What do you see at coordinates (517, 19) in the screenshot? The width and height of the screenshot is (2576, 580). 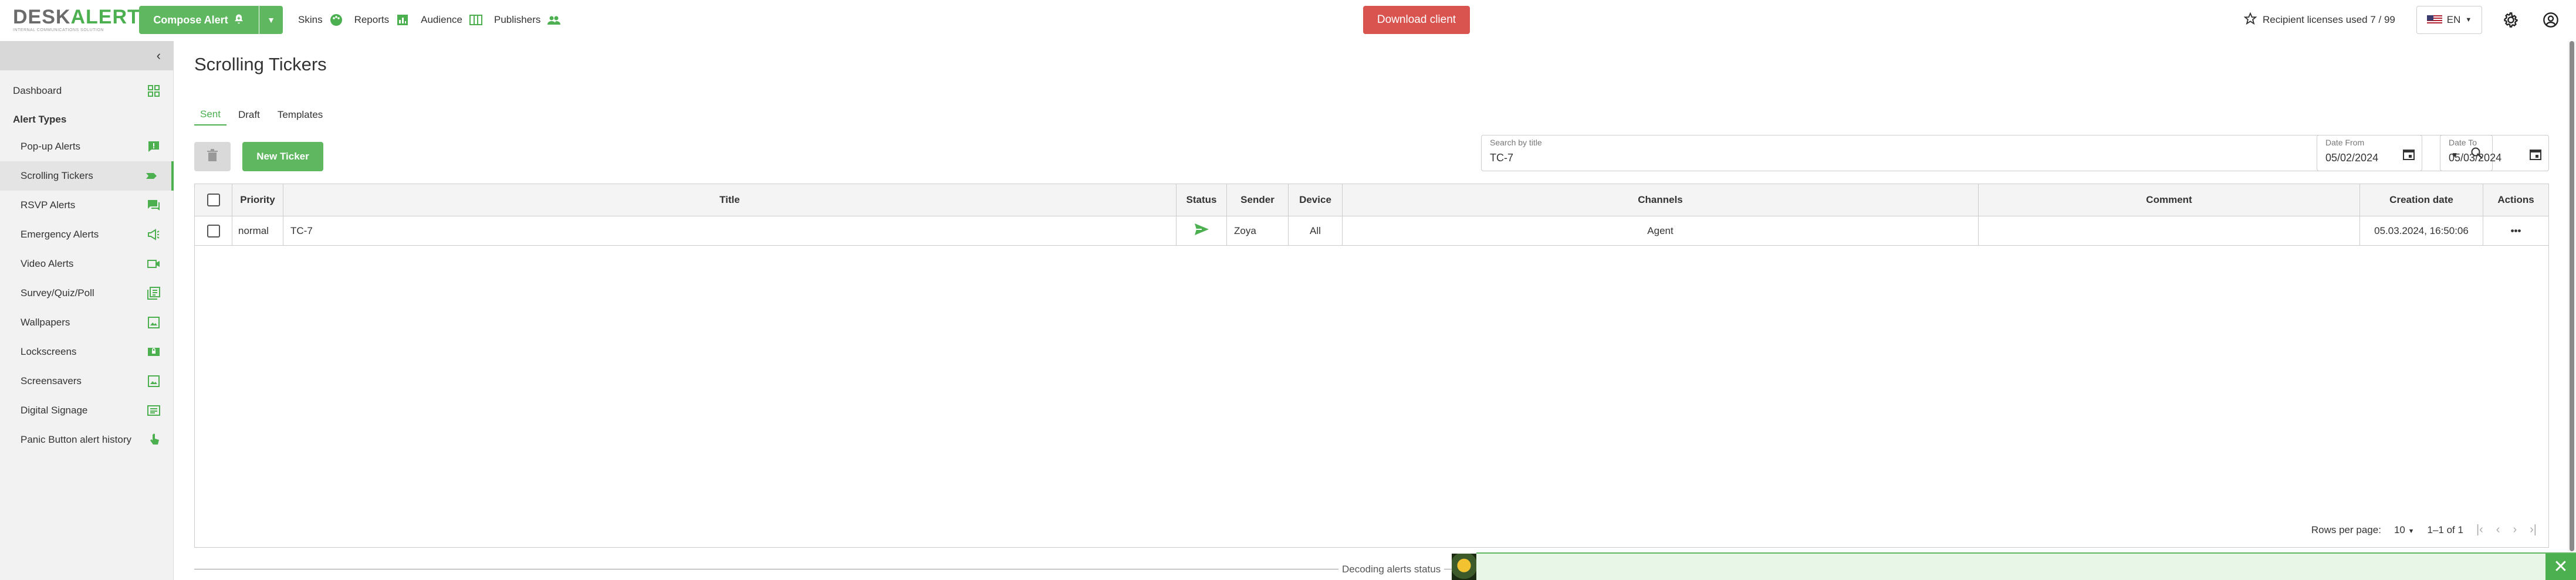 I see `nav-publishers-label: Publishers` at bounding box center [517, 19].